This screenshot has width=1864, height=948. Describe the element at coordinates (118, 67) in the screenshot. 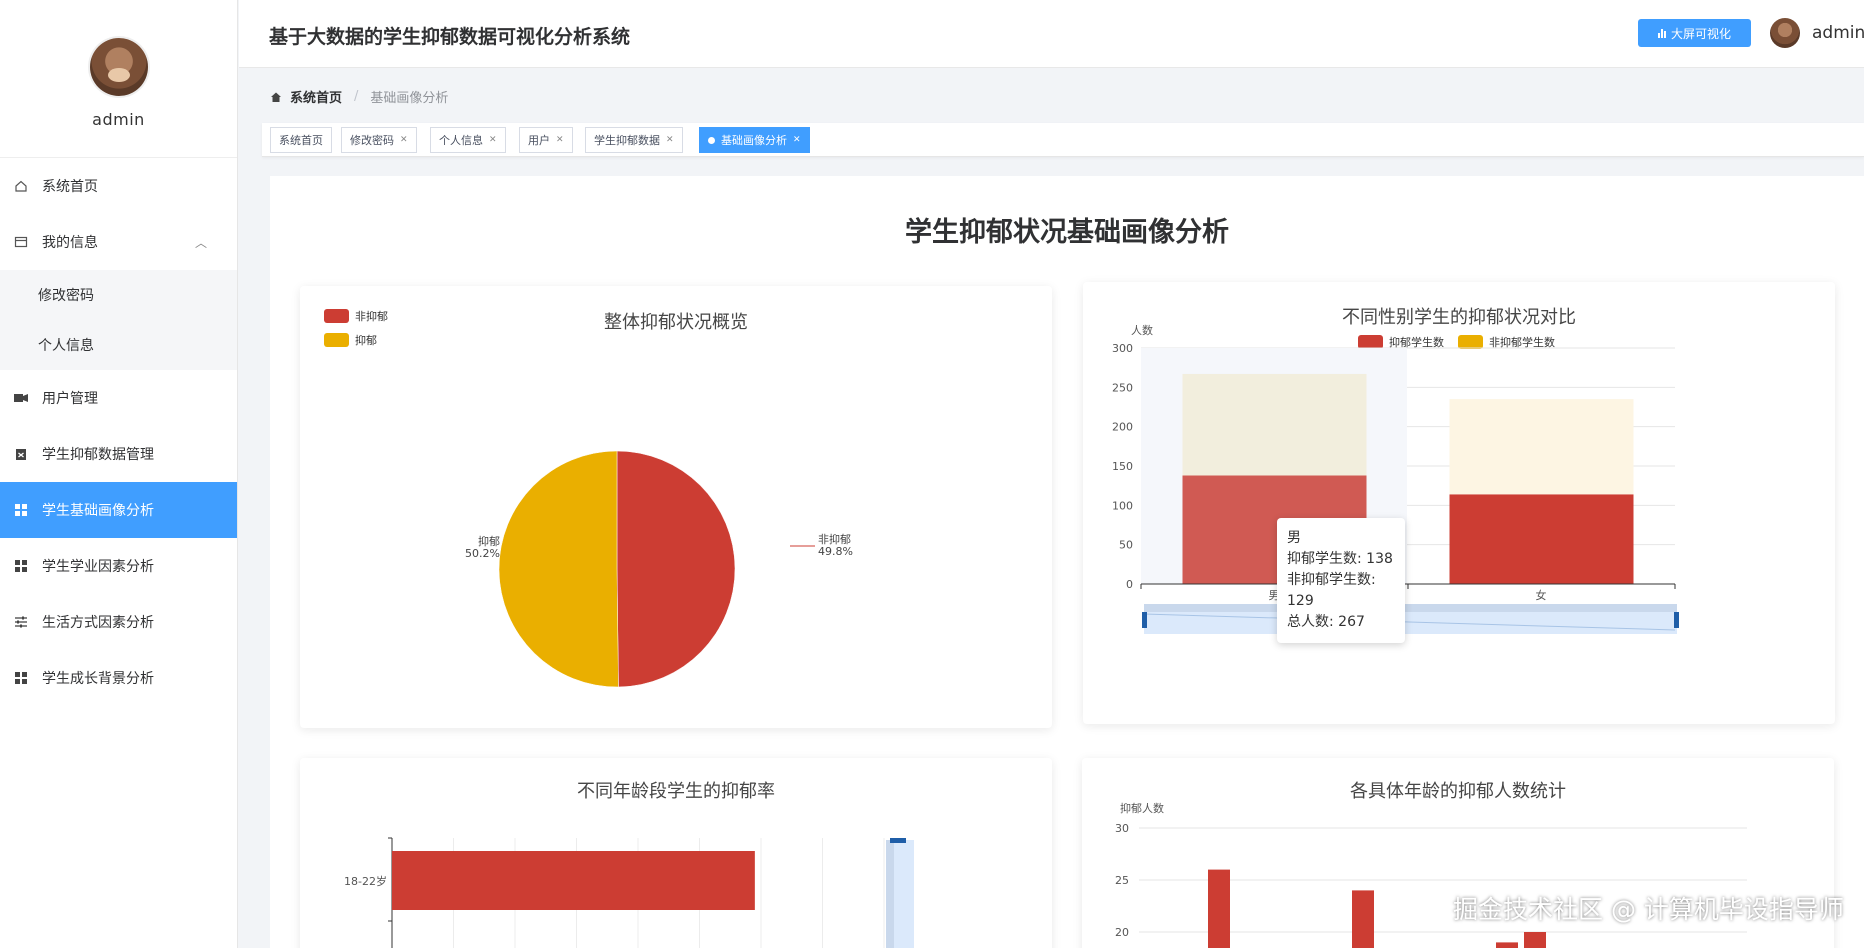

I see `avatar` at that location.